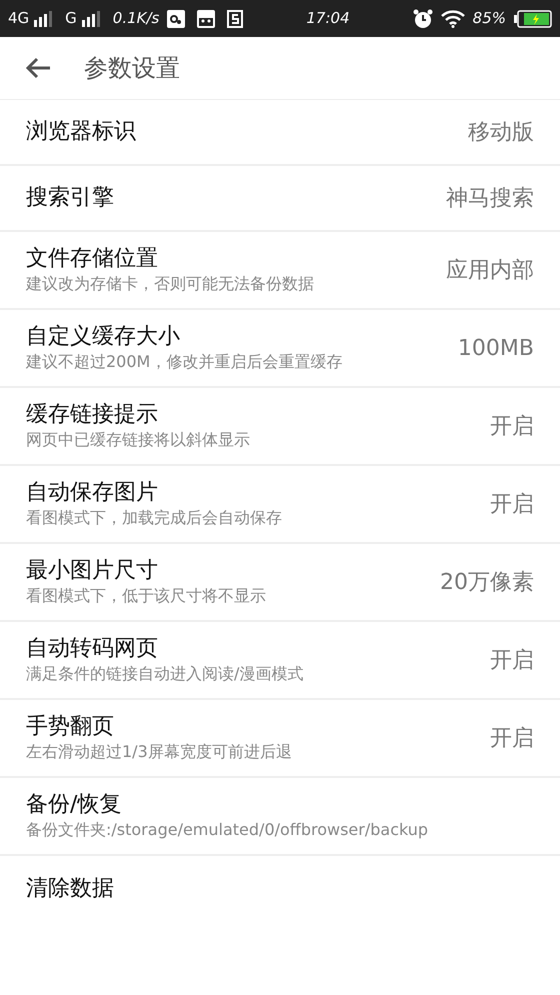 Image resolution: width=560 pixels, height=995 pixels. What do you see at coordinates (138, 440) in the screenshot?
I see `setting-description: 网页中已缓存链接将以斜体显示` at bounding box center [138, 440].